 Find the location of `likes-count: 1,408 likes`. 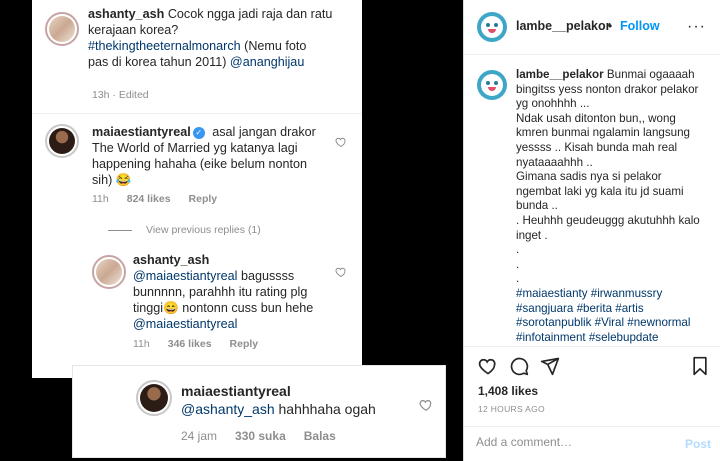

likes-count: 1,408 likes is located at coordinates (508, 391).